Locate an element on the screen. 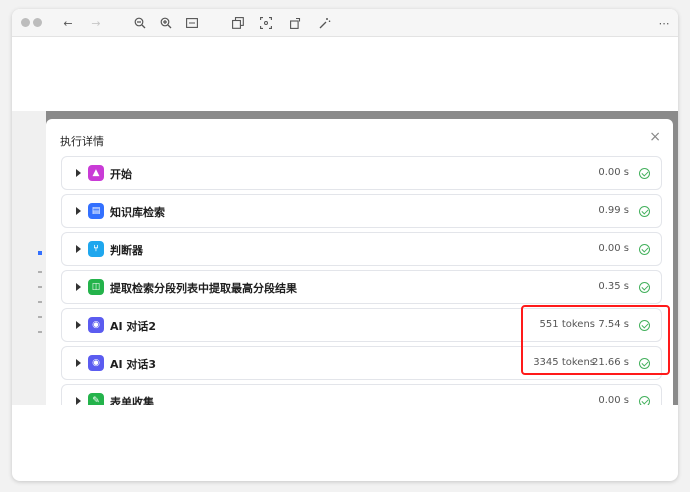 The image size is (690, 492). extract-node-icon: ◫ is located at coordinates (96, 287).